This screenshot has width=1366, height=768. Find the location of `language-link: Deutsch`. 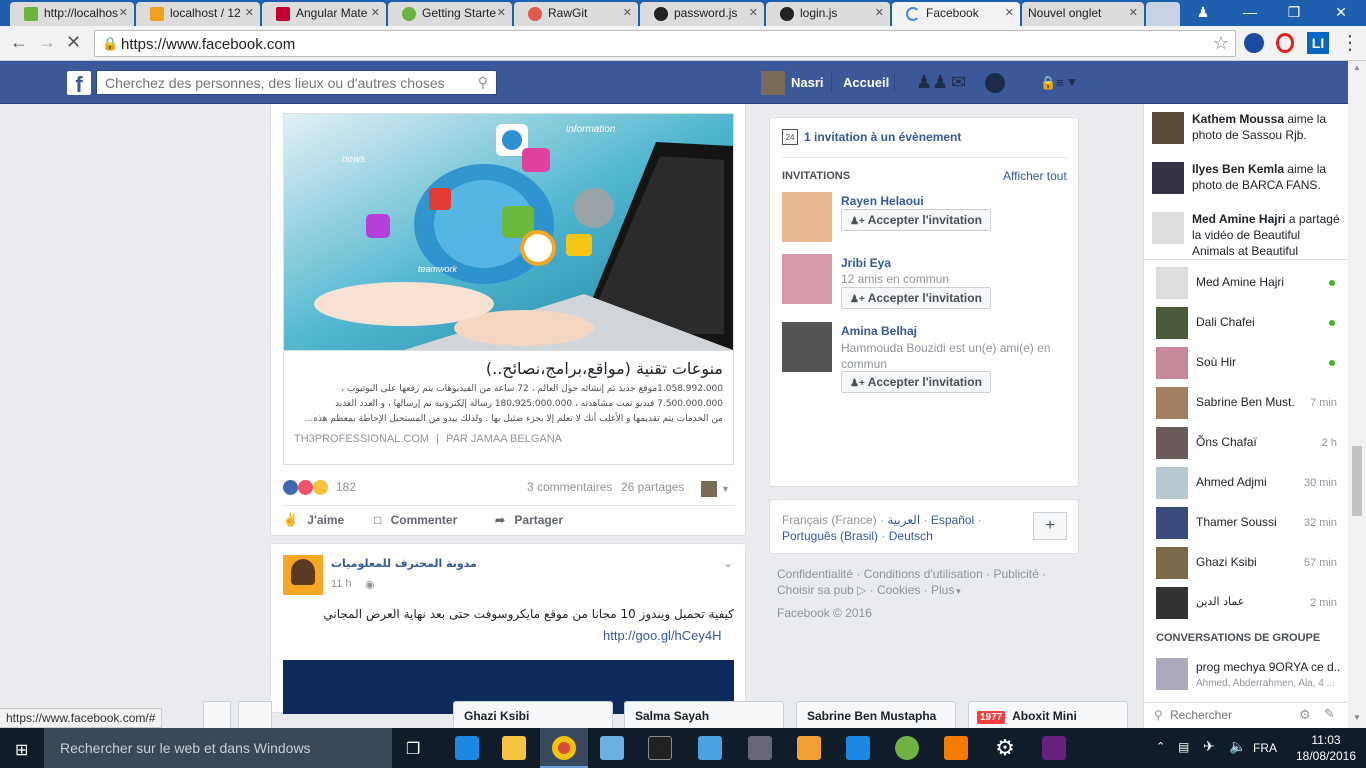

language-link: Deutsch is located at coordinates (911, 536).